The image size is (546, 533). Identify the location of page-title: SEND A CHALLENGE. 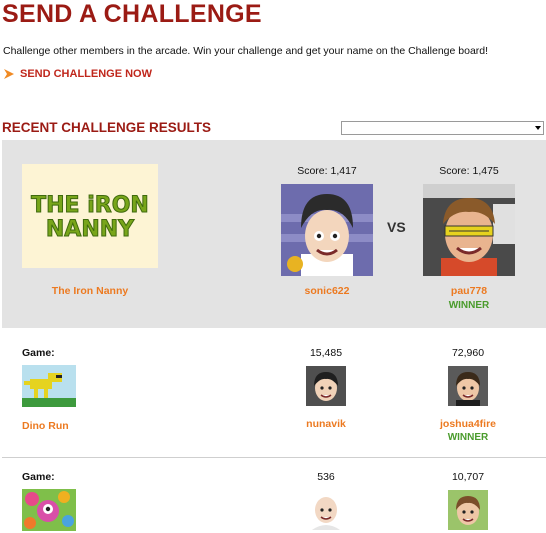
(132, 14).